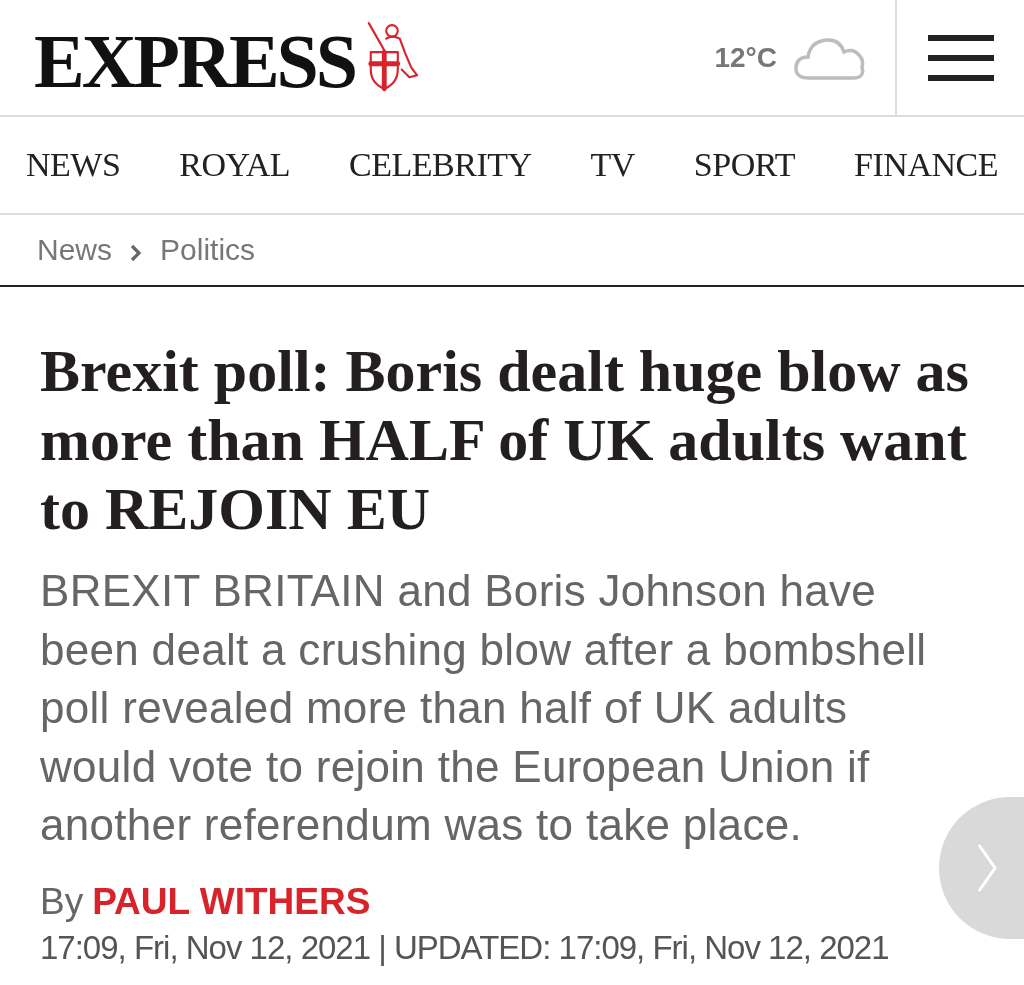 The width and height of the screenshot is (1024, 985). I want to click on nav-link: FINANCE, so click(926, 165).